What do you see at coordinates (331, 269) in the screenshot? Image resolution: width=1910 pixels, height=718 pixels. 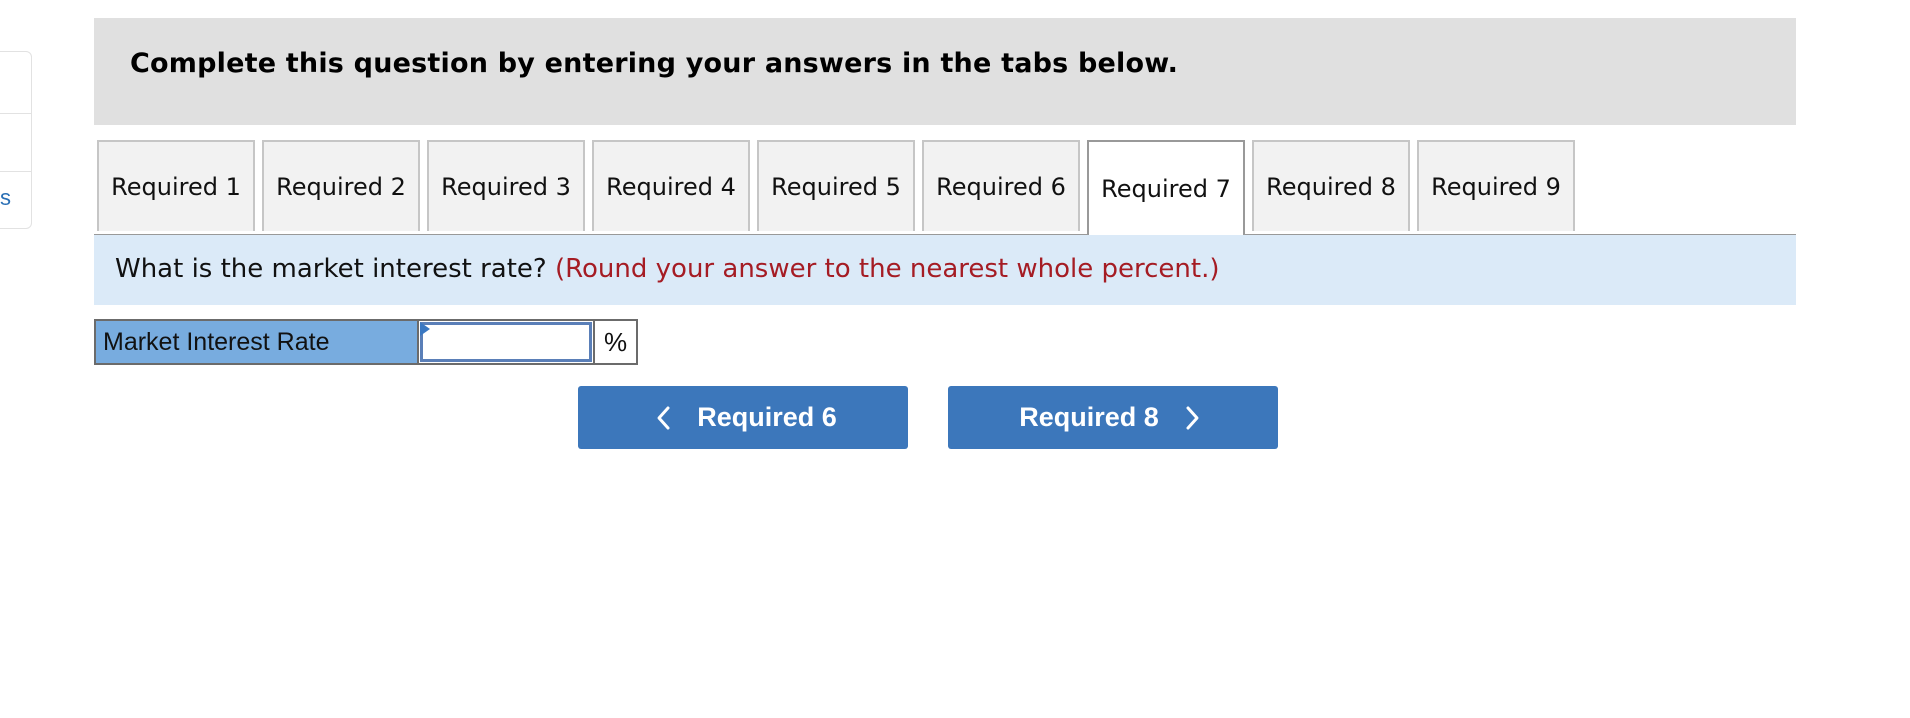 I see `question-text: What is the market interest rate?` at bounding box center [331, 269].